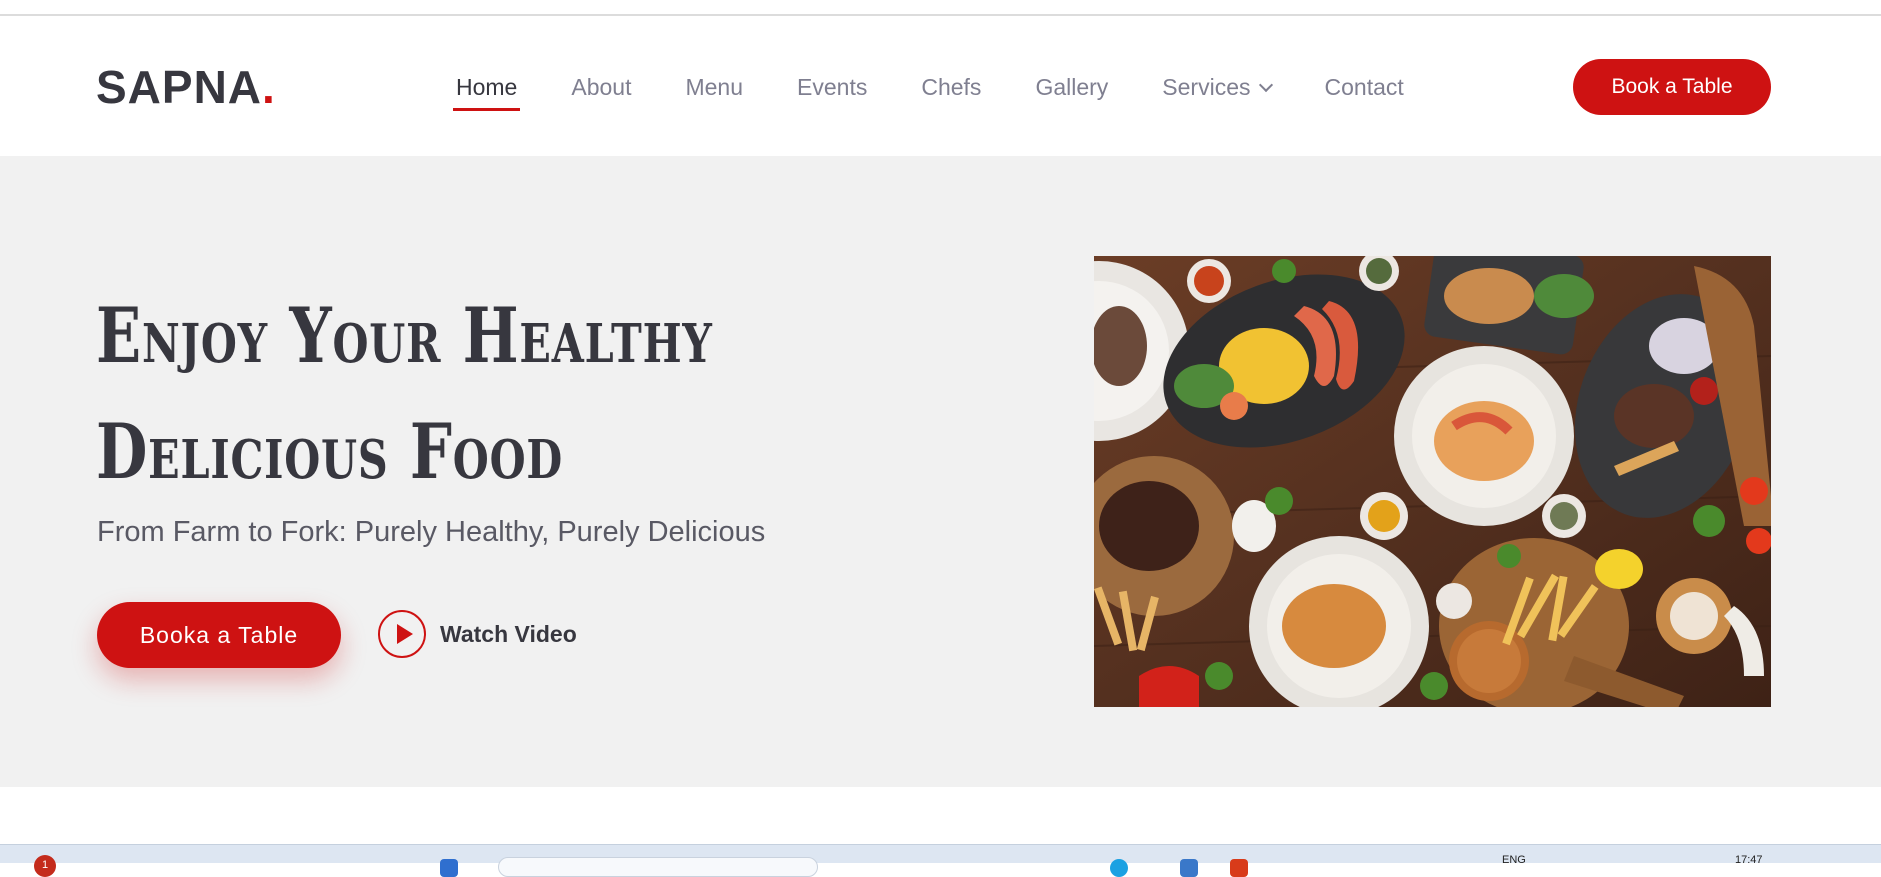 The height and width of the screenshot is (877, 1881). What do you see at coordinates (45, 866) in the screenshot?
I see `notification-badge: 1` at bounding box center [45, 866].